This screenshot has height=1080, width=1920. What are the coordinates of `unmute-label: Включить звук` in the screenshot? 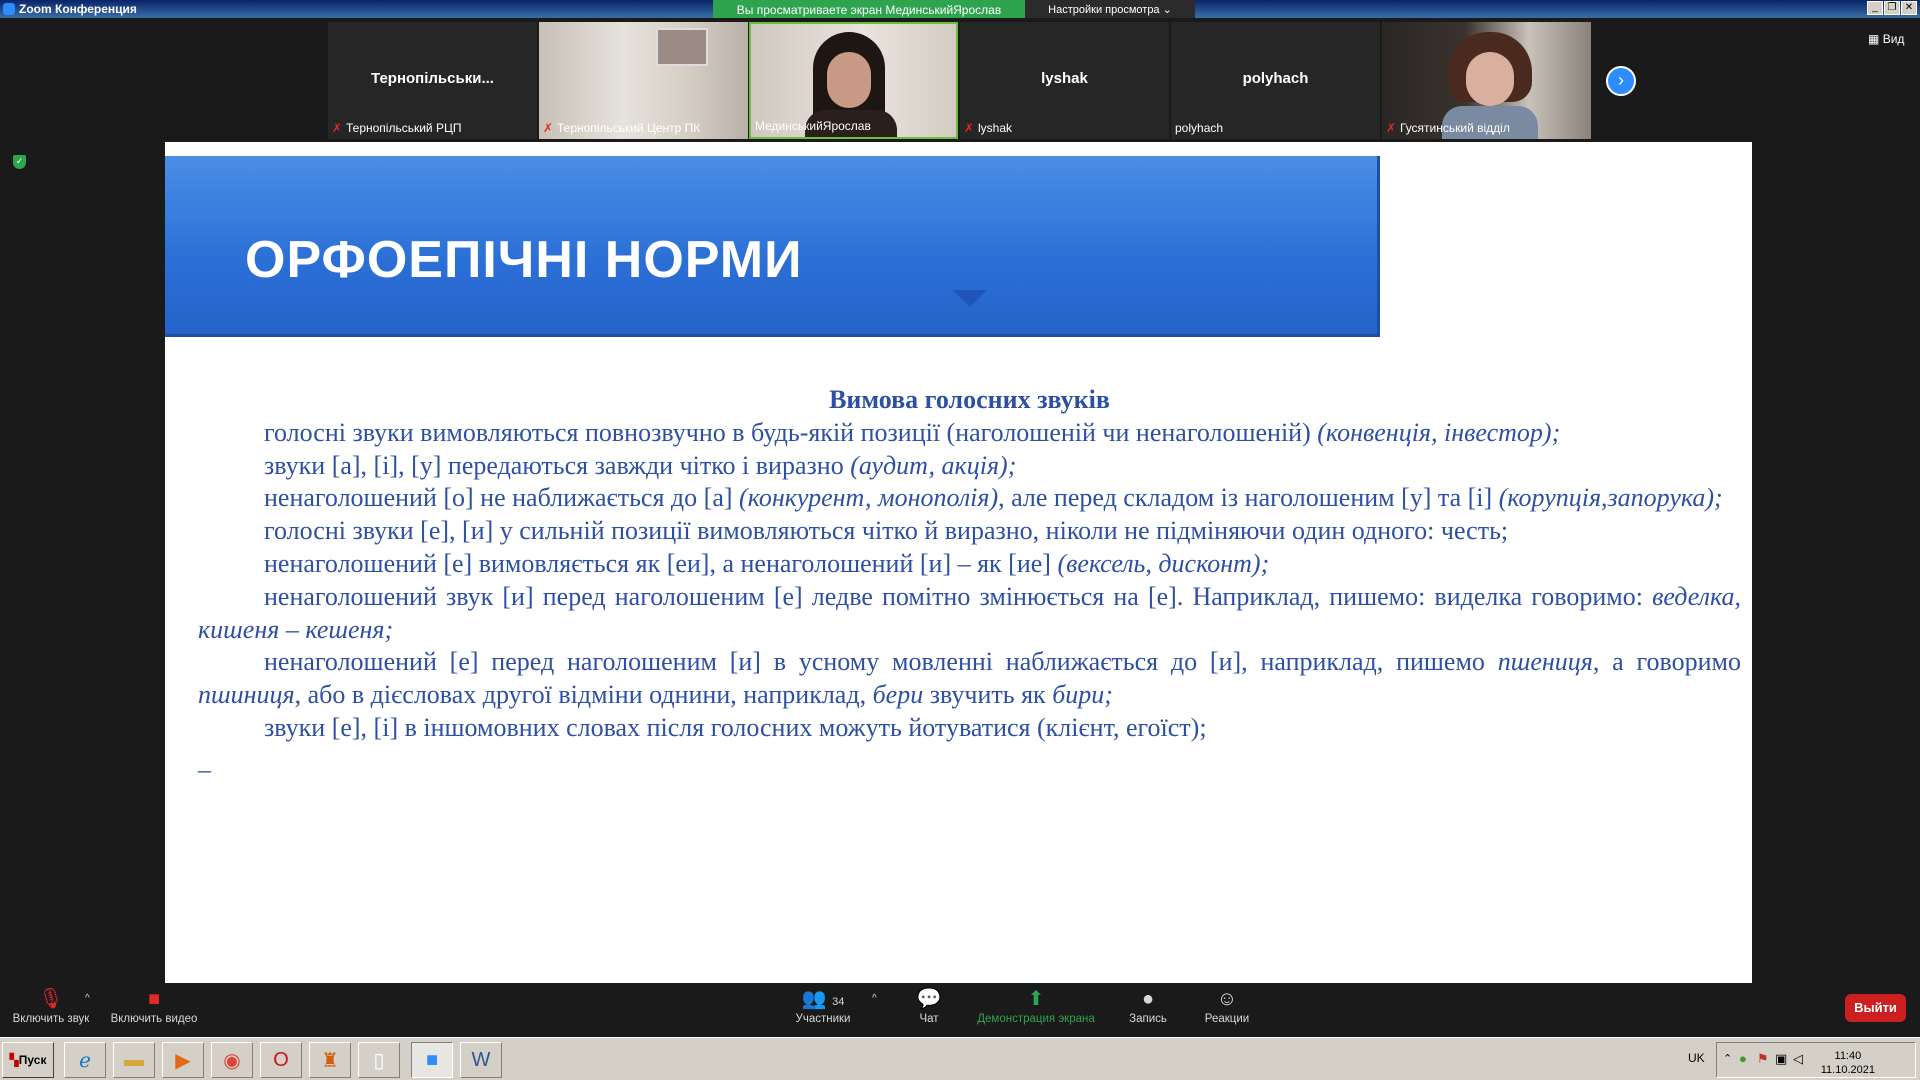 It's located at (51, 1019).